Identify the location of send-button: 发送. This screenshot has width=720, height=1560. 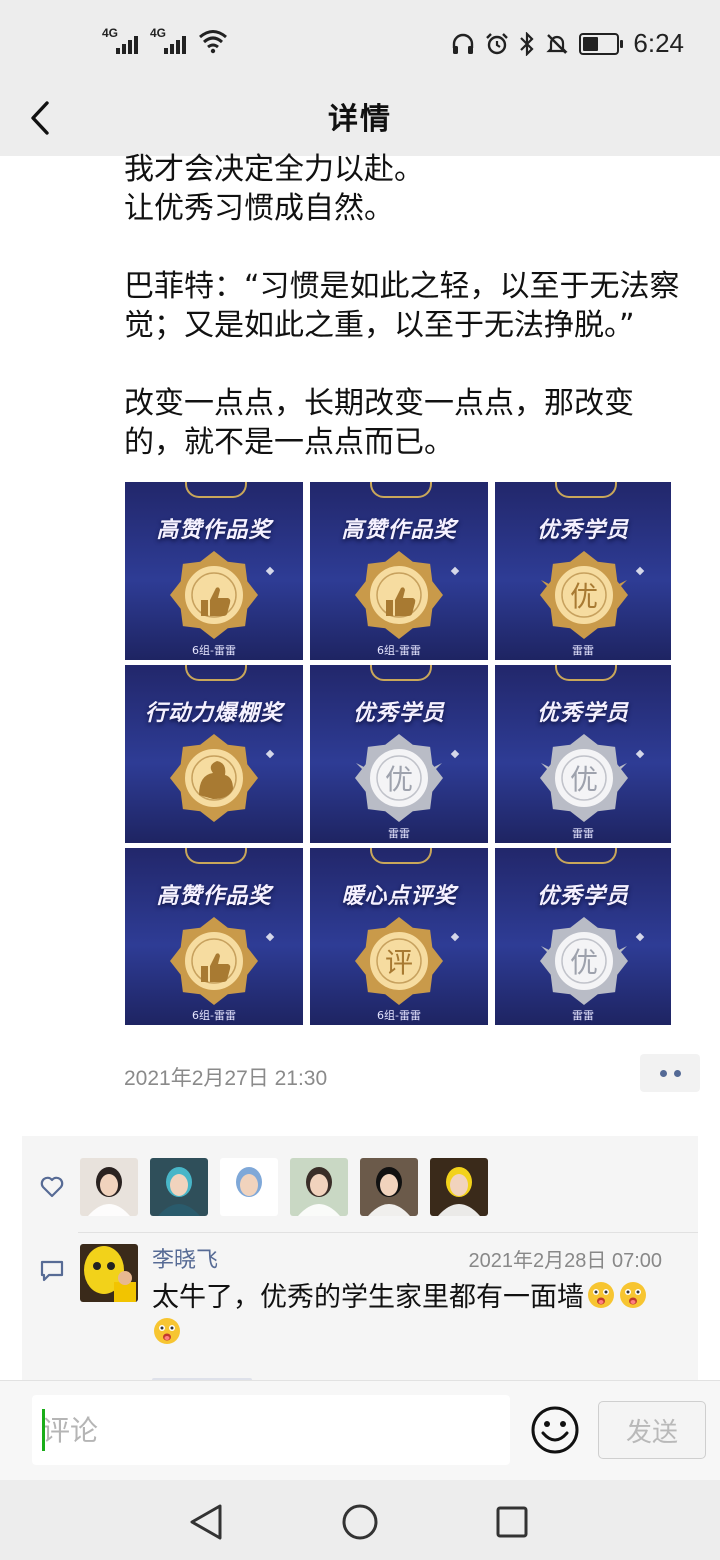
(652, 1430).